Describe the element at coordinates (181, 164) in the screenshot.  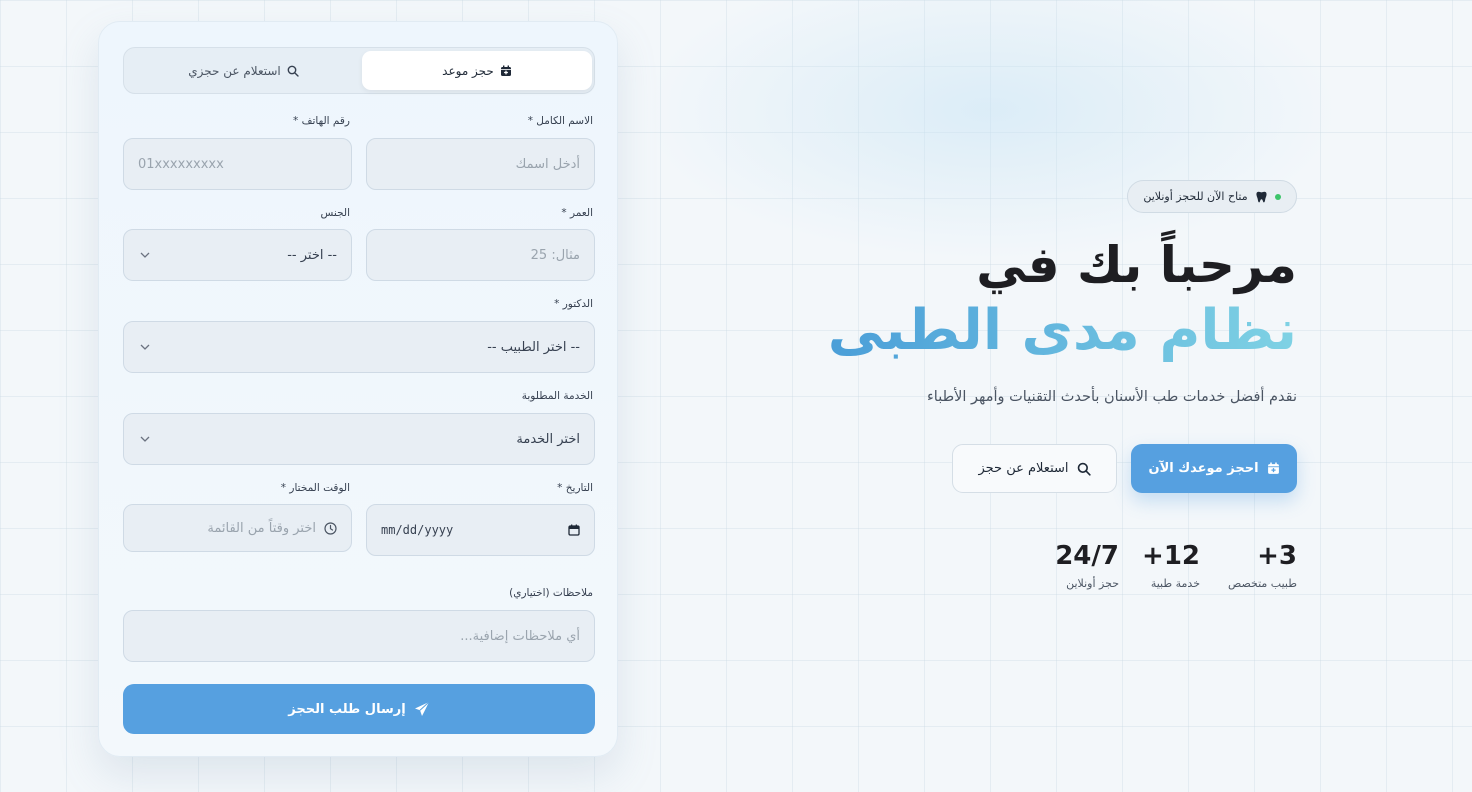
I see `phone-placeholder: 01xxxxxxxxx` at that location.